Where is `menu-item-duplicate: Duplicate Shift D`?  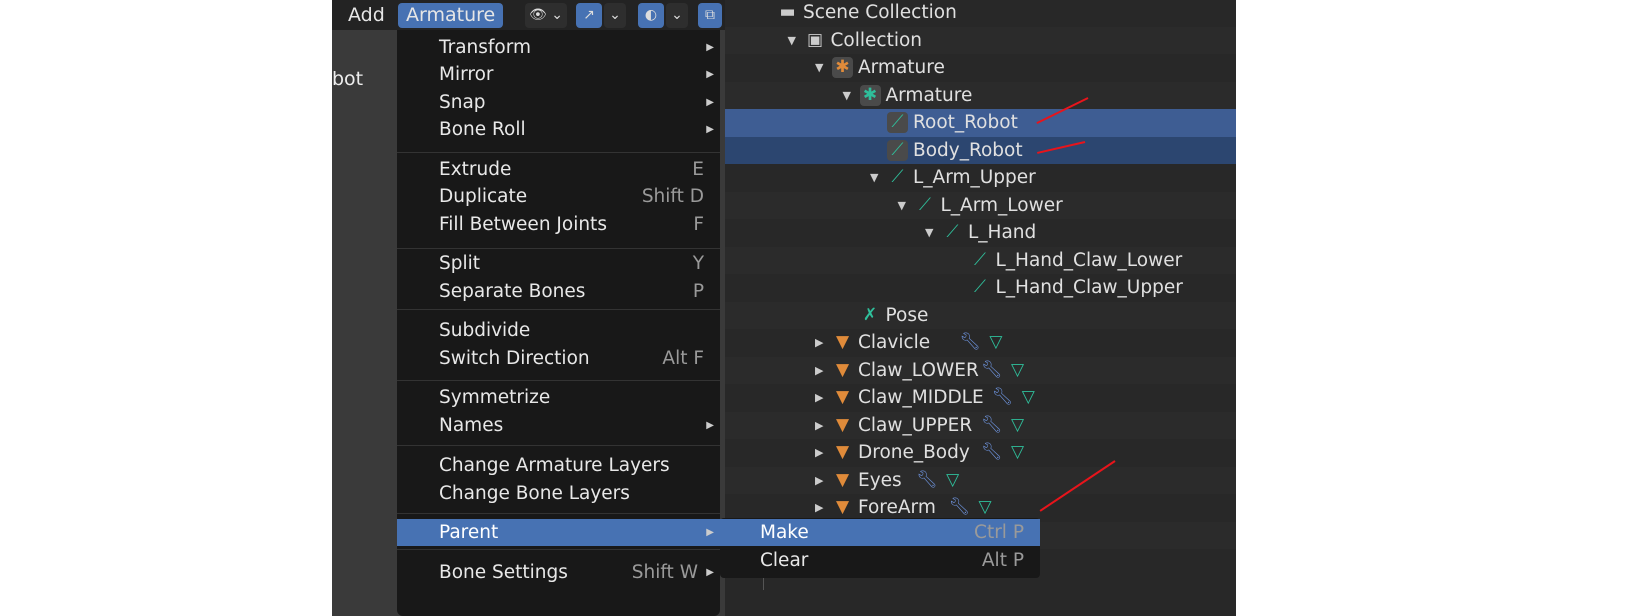 menu-item-duplicate: Duplicate Shift D is located at coordinates (558, 196).